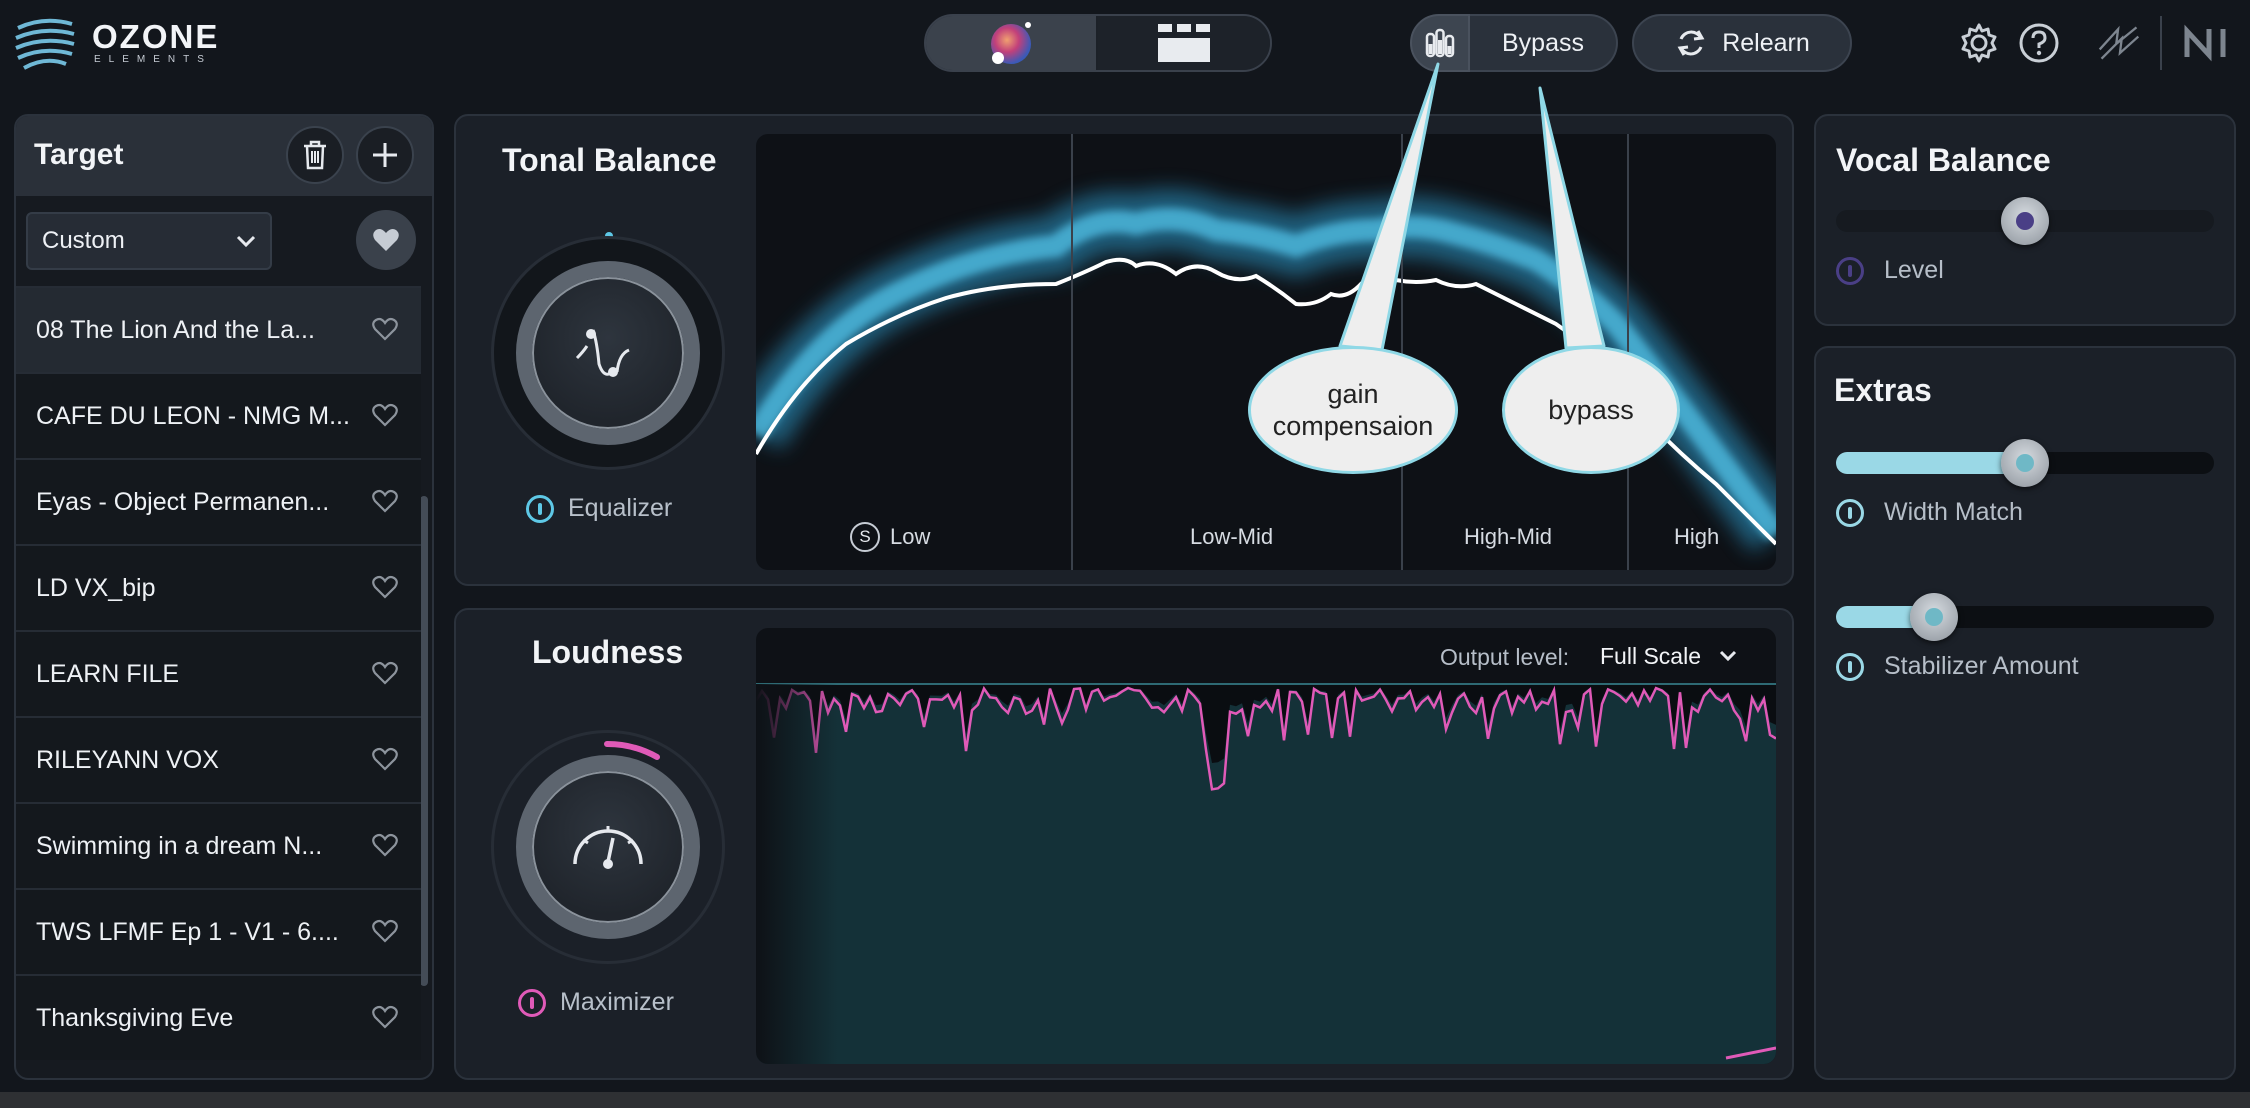 Image resolution: width=2250 pixels, height=1108 pixels. I want to click on gain-compensation-callout: gain compensaion, so click(1353, 410).